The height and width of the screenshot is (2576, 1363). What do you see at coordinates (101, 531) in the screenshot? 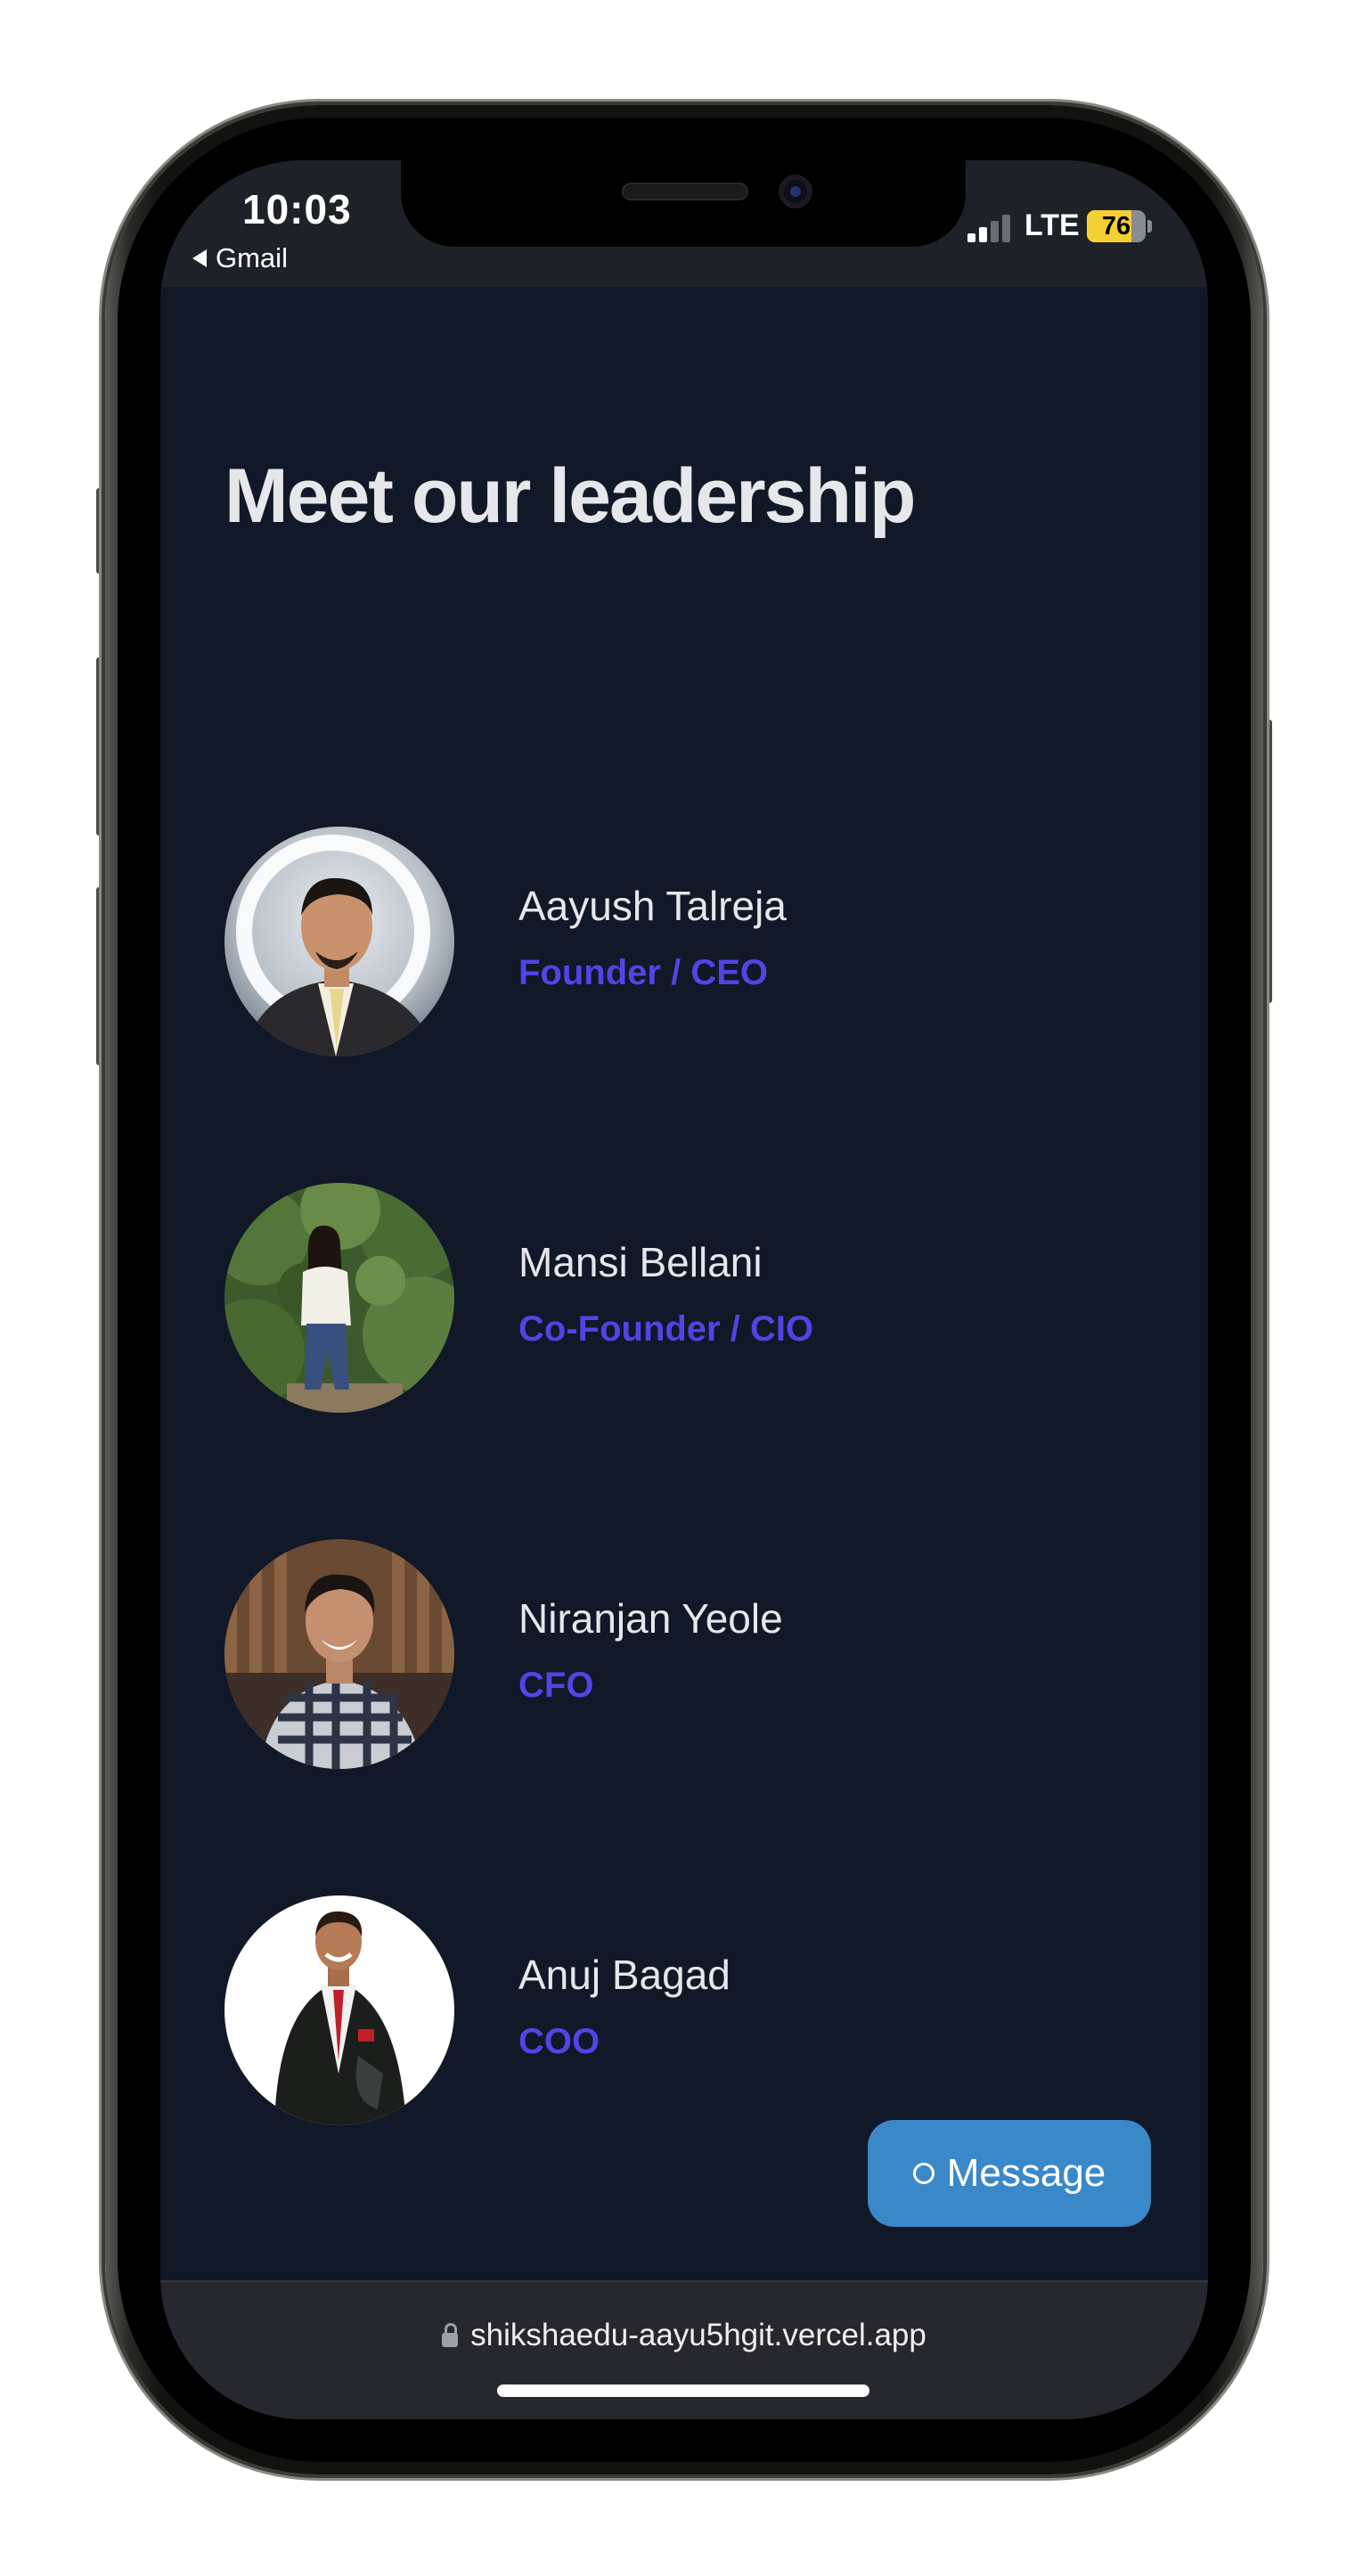
I see `silent-switch` at bounding box center [101, 531].